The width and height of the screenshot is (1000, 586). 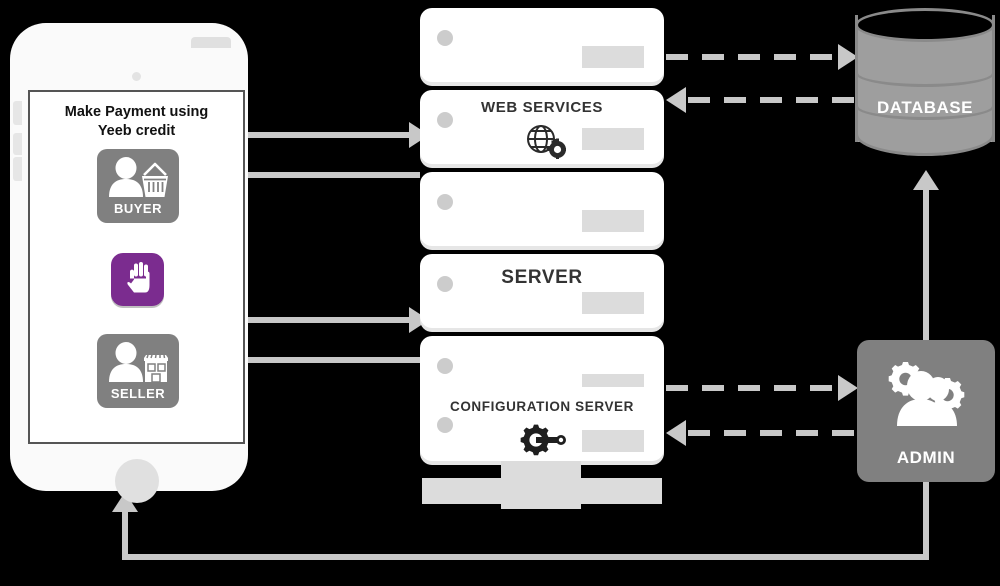 What do you see at coordinates (676, 433) in the screenshot?
I see `connector-admin-to-server-arrow` at bounding box center [676, 433].